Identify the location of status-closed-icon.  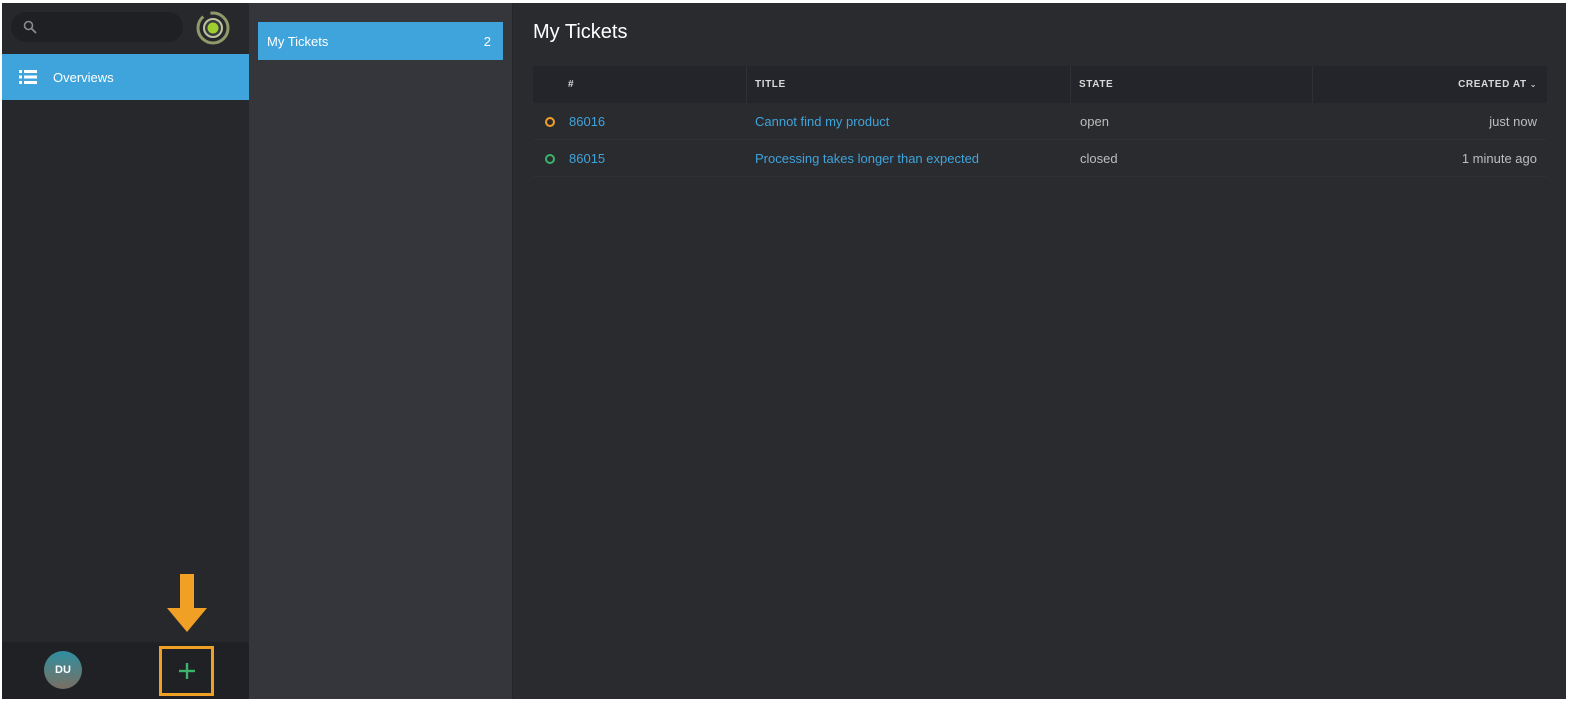
(550, 158).